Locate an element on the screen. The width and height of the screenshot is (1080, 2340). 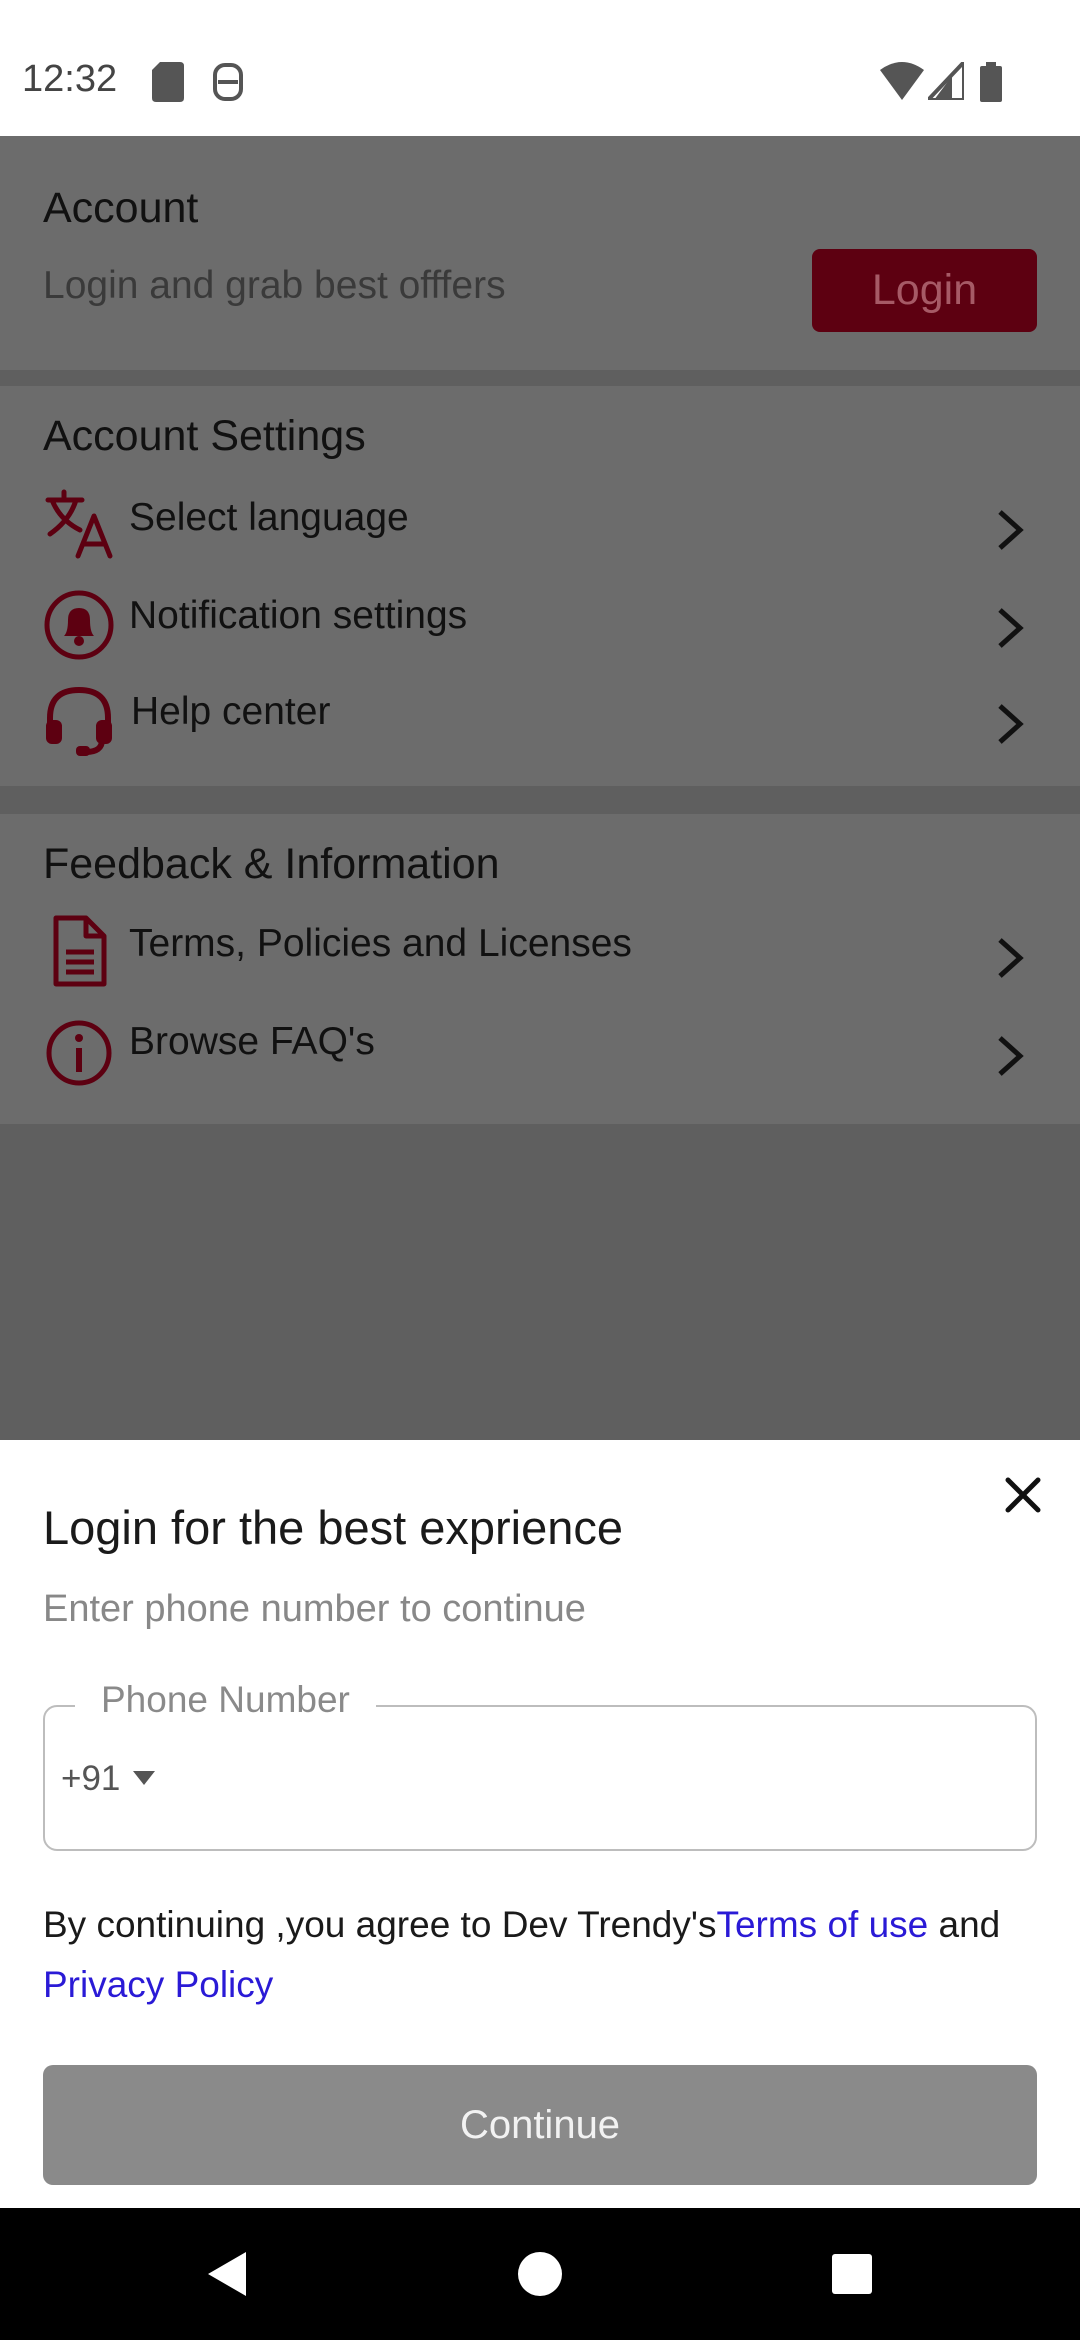
feedback-title: Feedback & Information is located at coordinates (271, 864).